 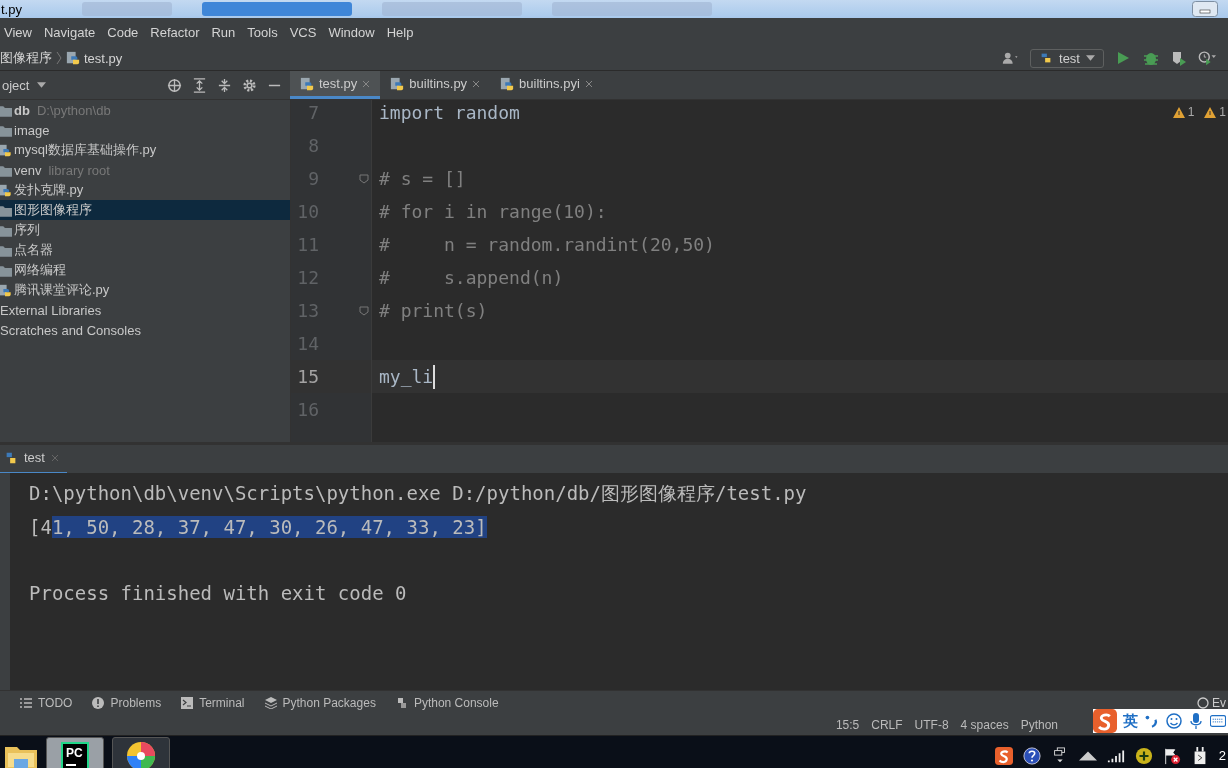 I want to click on code-line: # n = random.randint(20,50), so click(x=547, y=244).